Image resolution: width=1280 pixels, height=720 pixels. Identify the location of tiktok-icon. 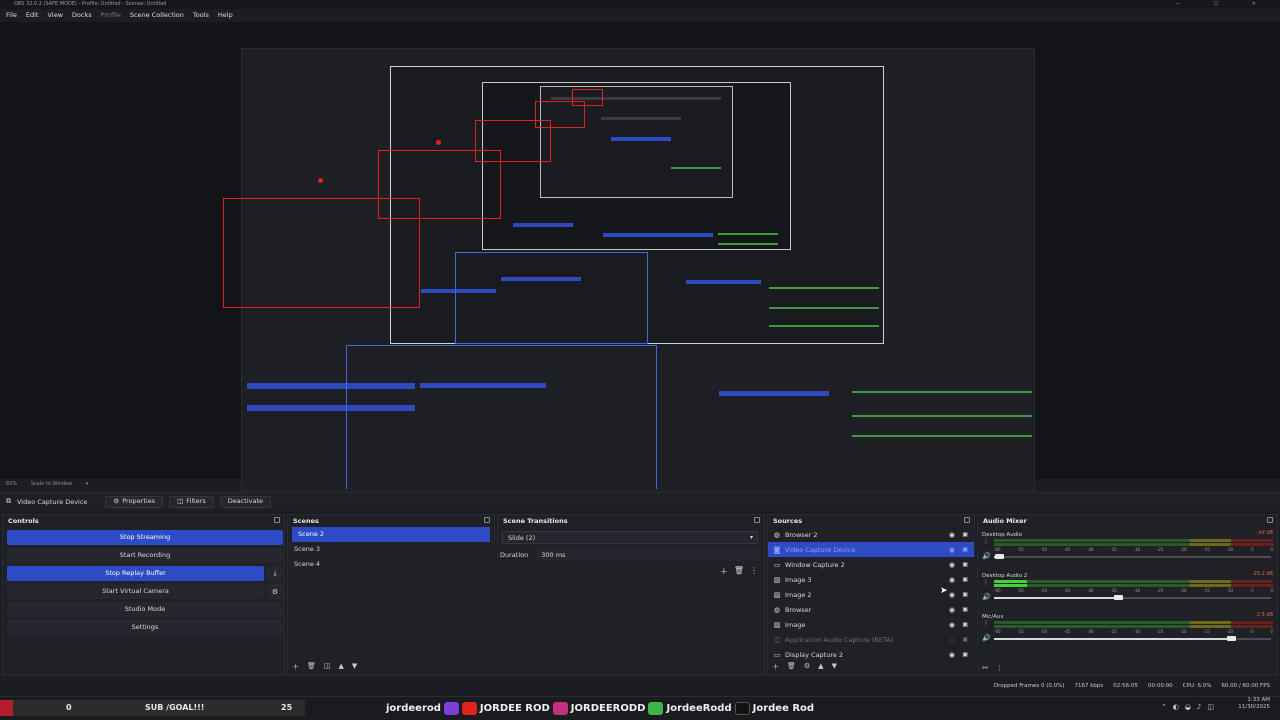
(742, 708).